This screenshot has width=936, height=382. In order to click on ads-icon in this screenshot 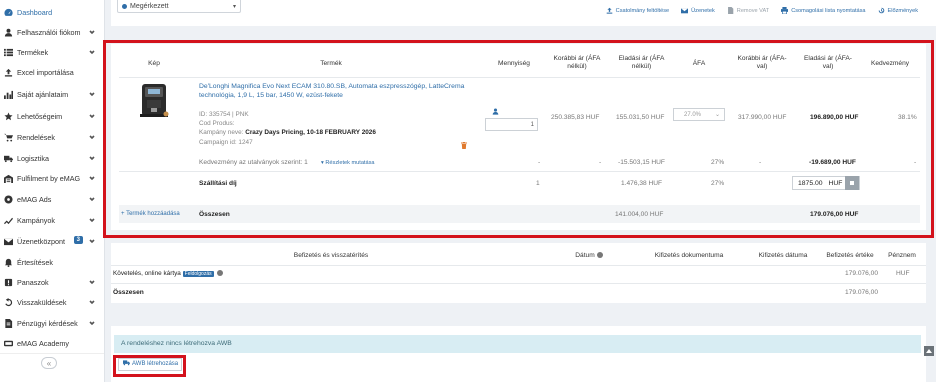, I will do `click(8, 199)`.